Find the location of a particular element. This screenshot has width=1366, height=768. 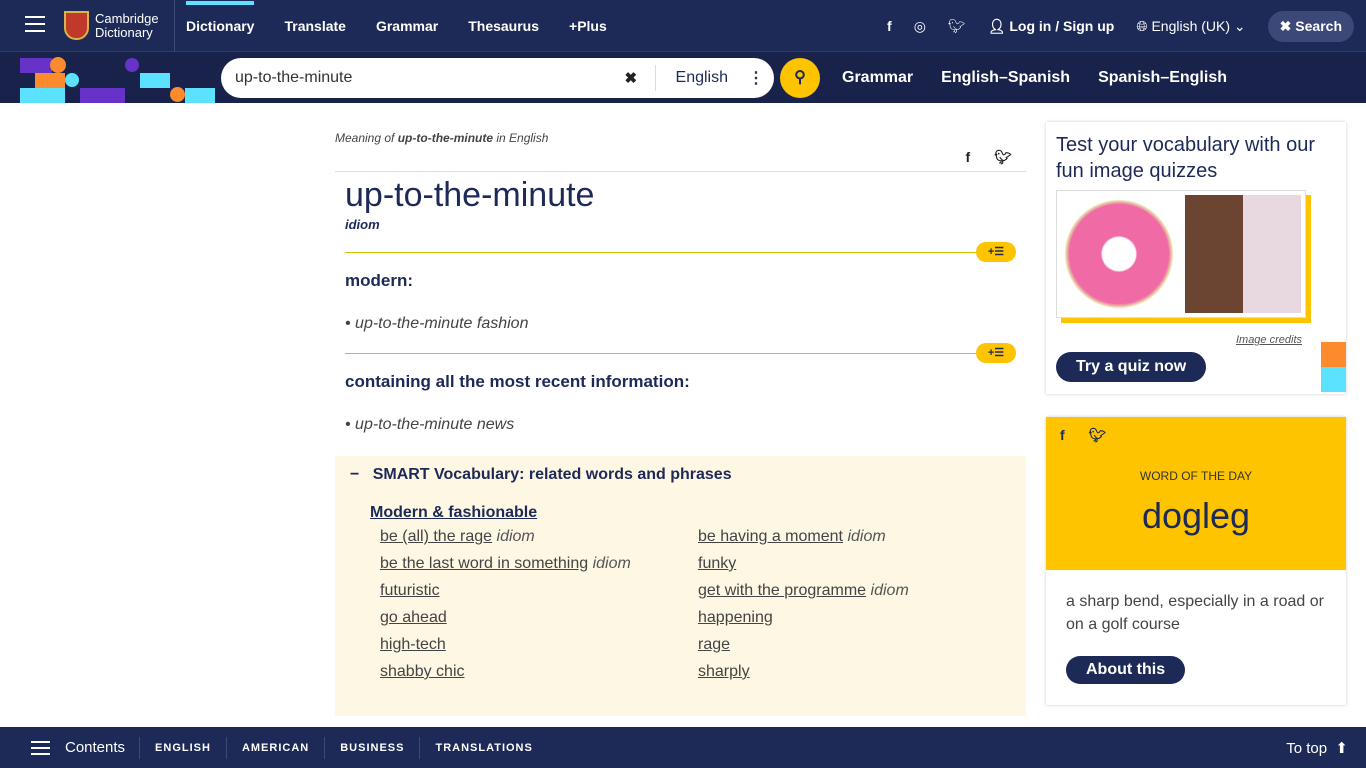

logo-text: Cambridge Dictionary is located at coordinates (127, 25).